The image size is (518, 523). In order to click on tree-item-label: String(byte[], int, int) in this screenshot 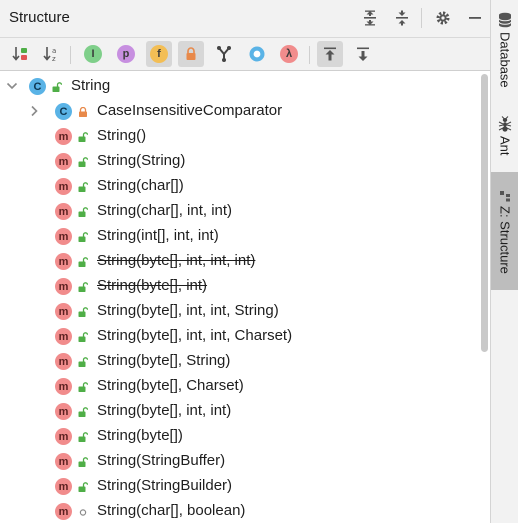, I will do `click(164, 410)`.